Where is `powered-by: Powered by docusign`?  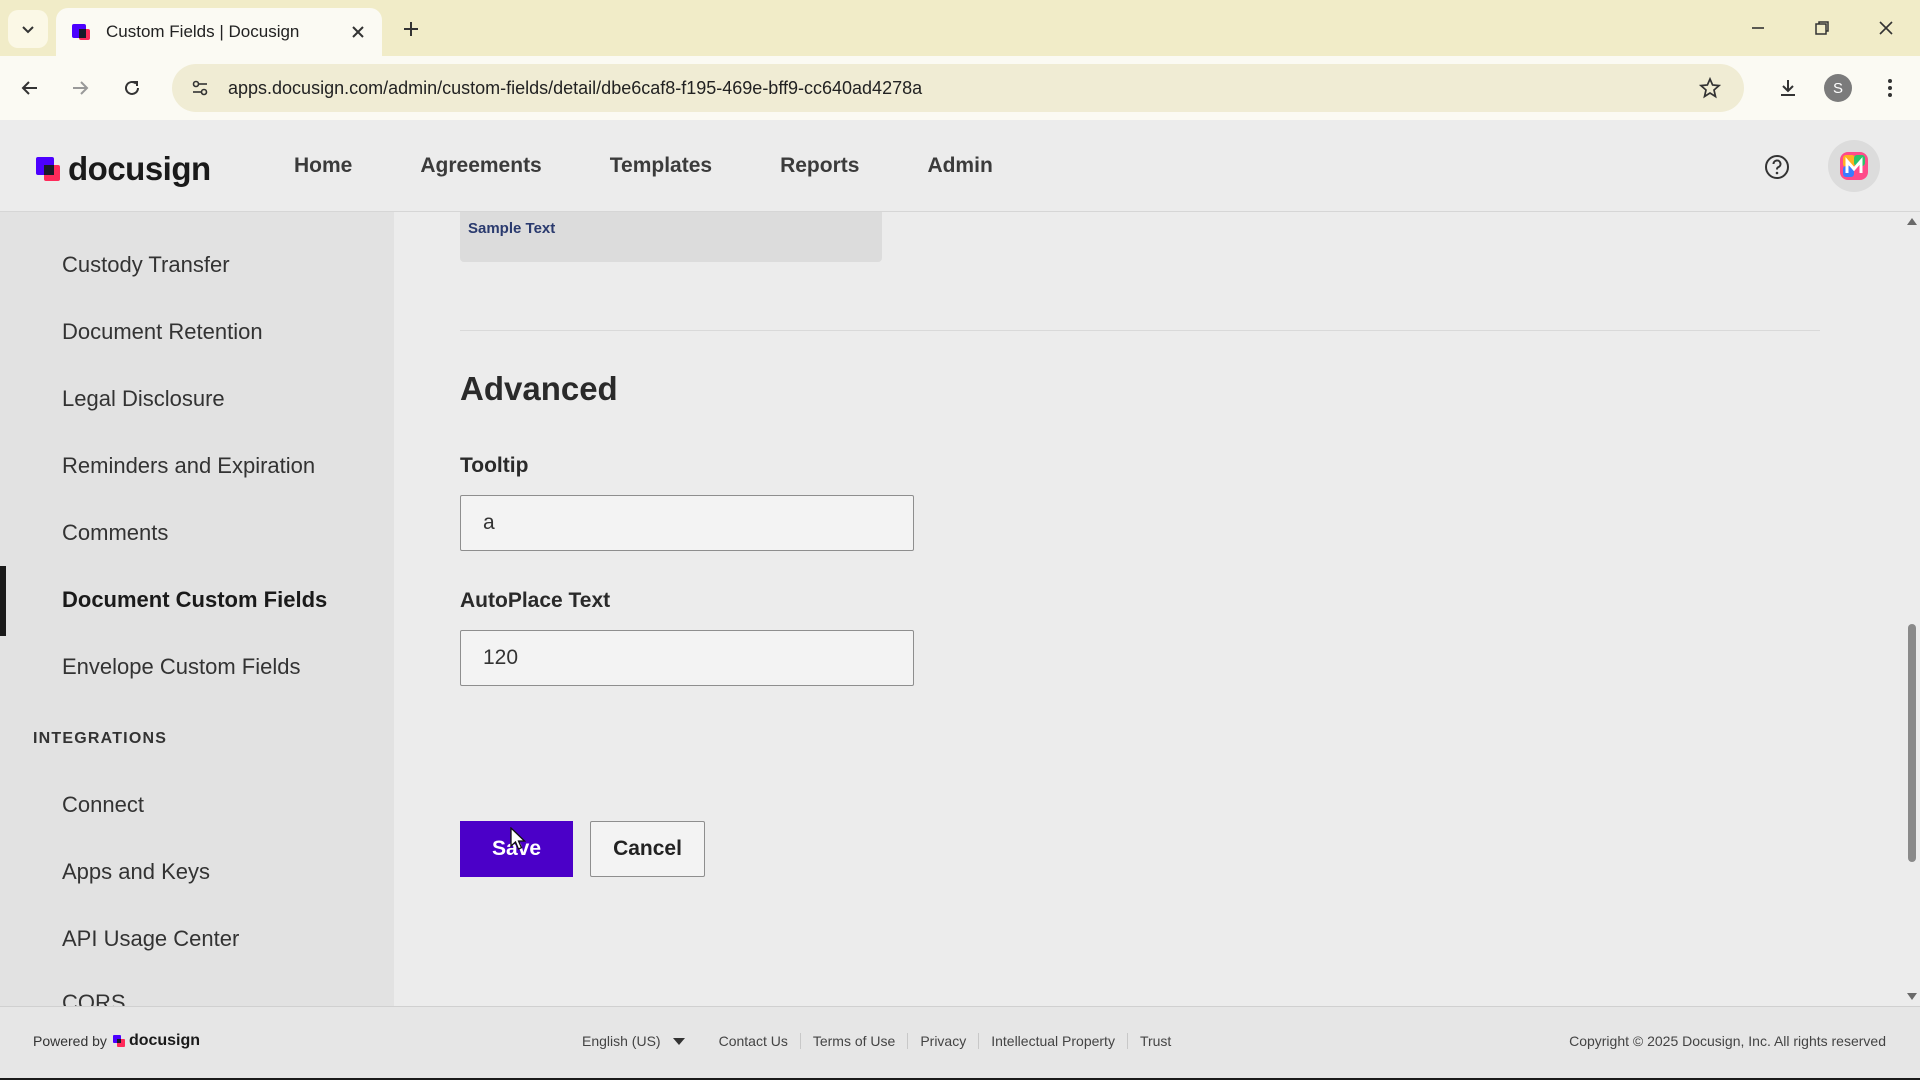
powered-by: Powered by docusign is located at coordinates (116, 1041).